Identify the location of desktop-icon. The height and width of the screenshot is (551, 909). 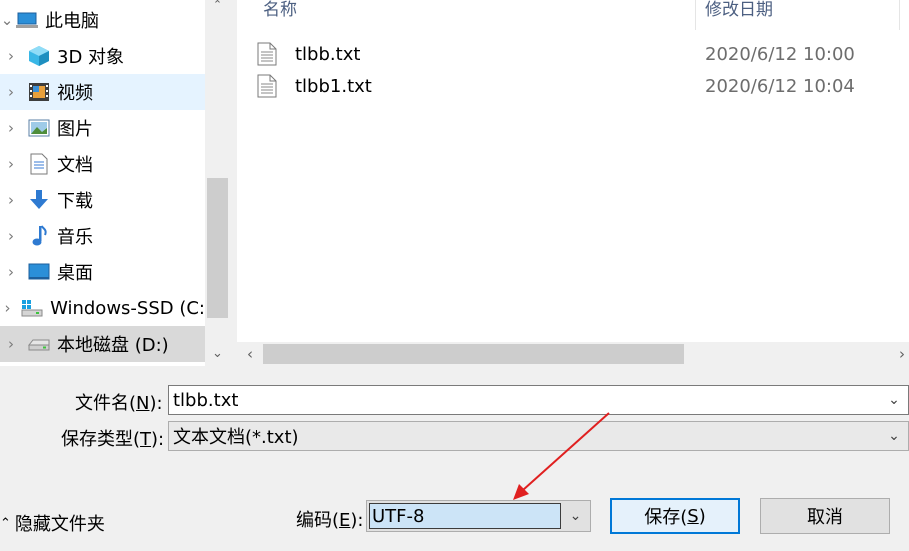
(39, 272).